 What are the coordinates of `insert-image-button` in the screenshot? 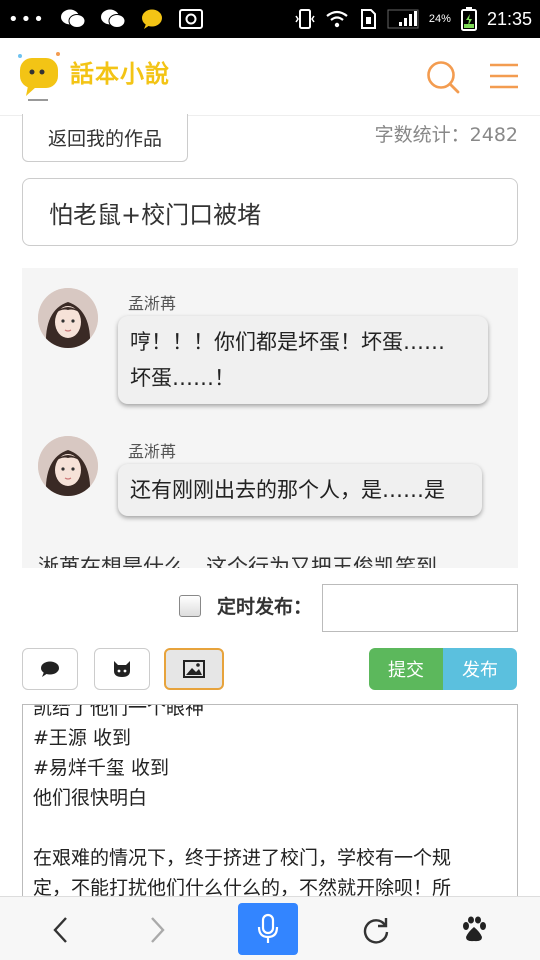 It's located at (194, 669).